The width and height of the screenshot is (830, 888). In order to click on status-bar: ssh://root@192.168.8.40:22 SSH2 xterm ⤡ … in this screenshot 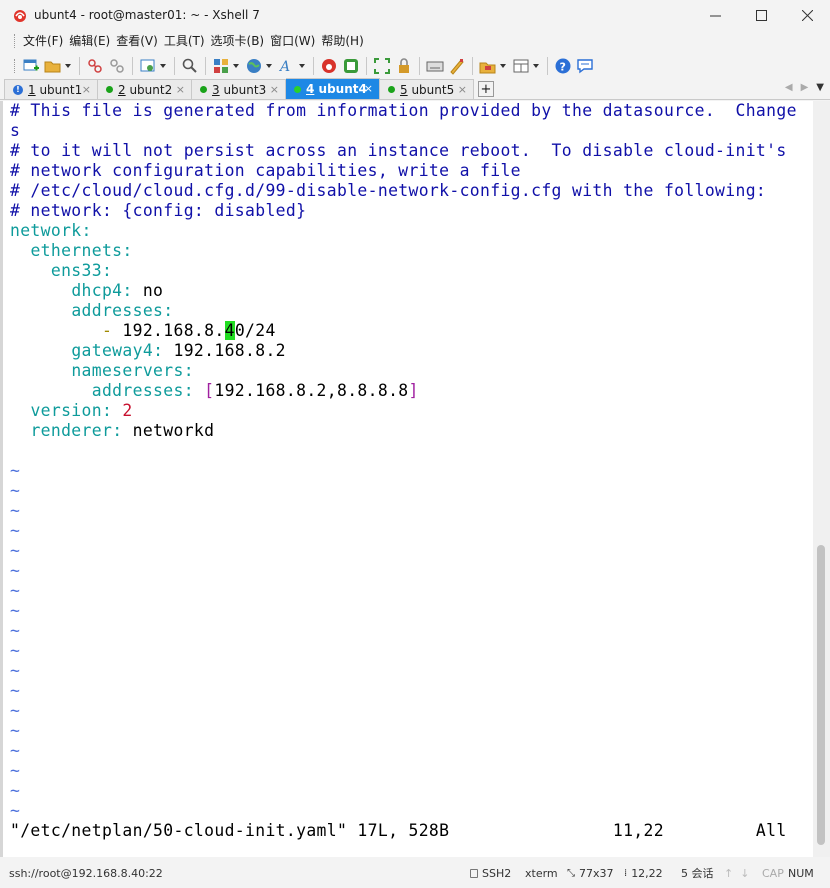, I will do `click(415, 873)`.